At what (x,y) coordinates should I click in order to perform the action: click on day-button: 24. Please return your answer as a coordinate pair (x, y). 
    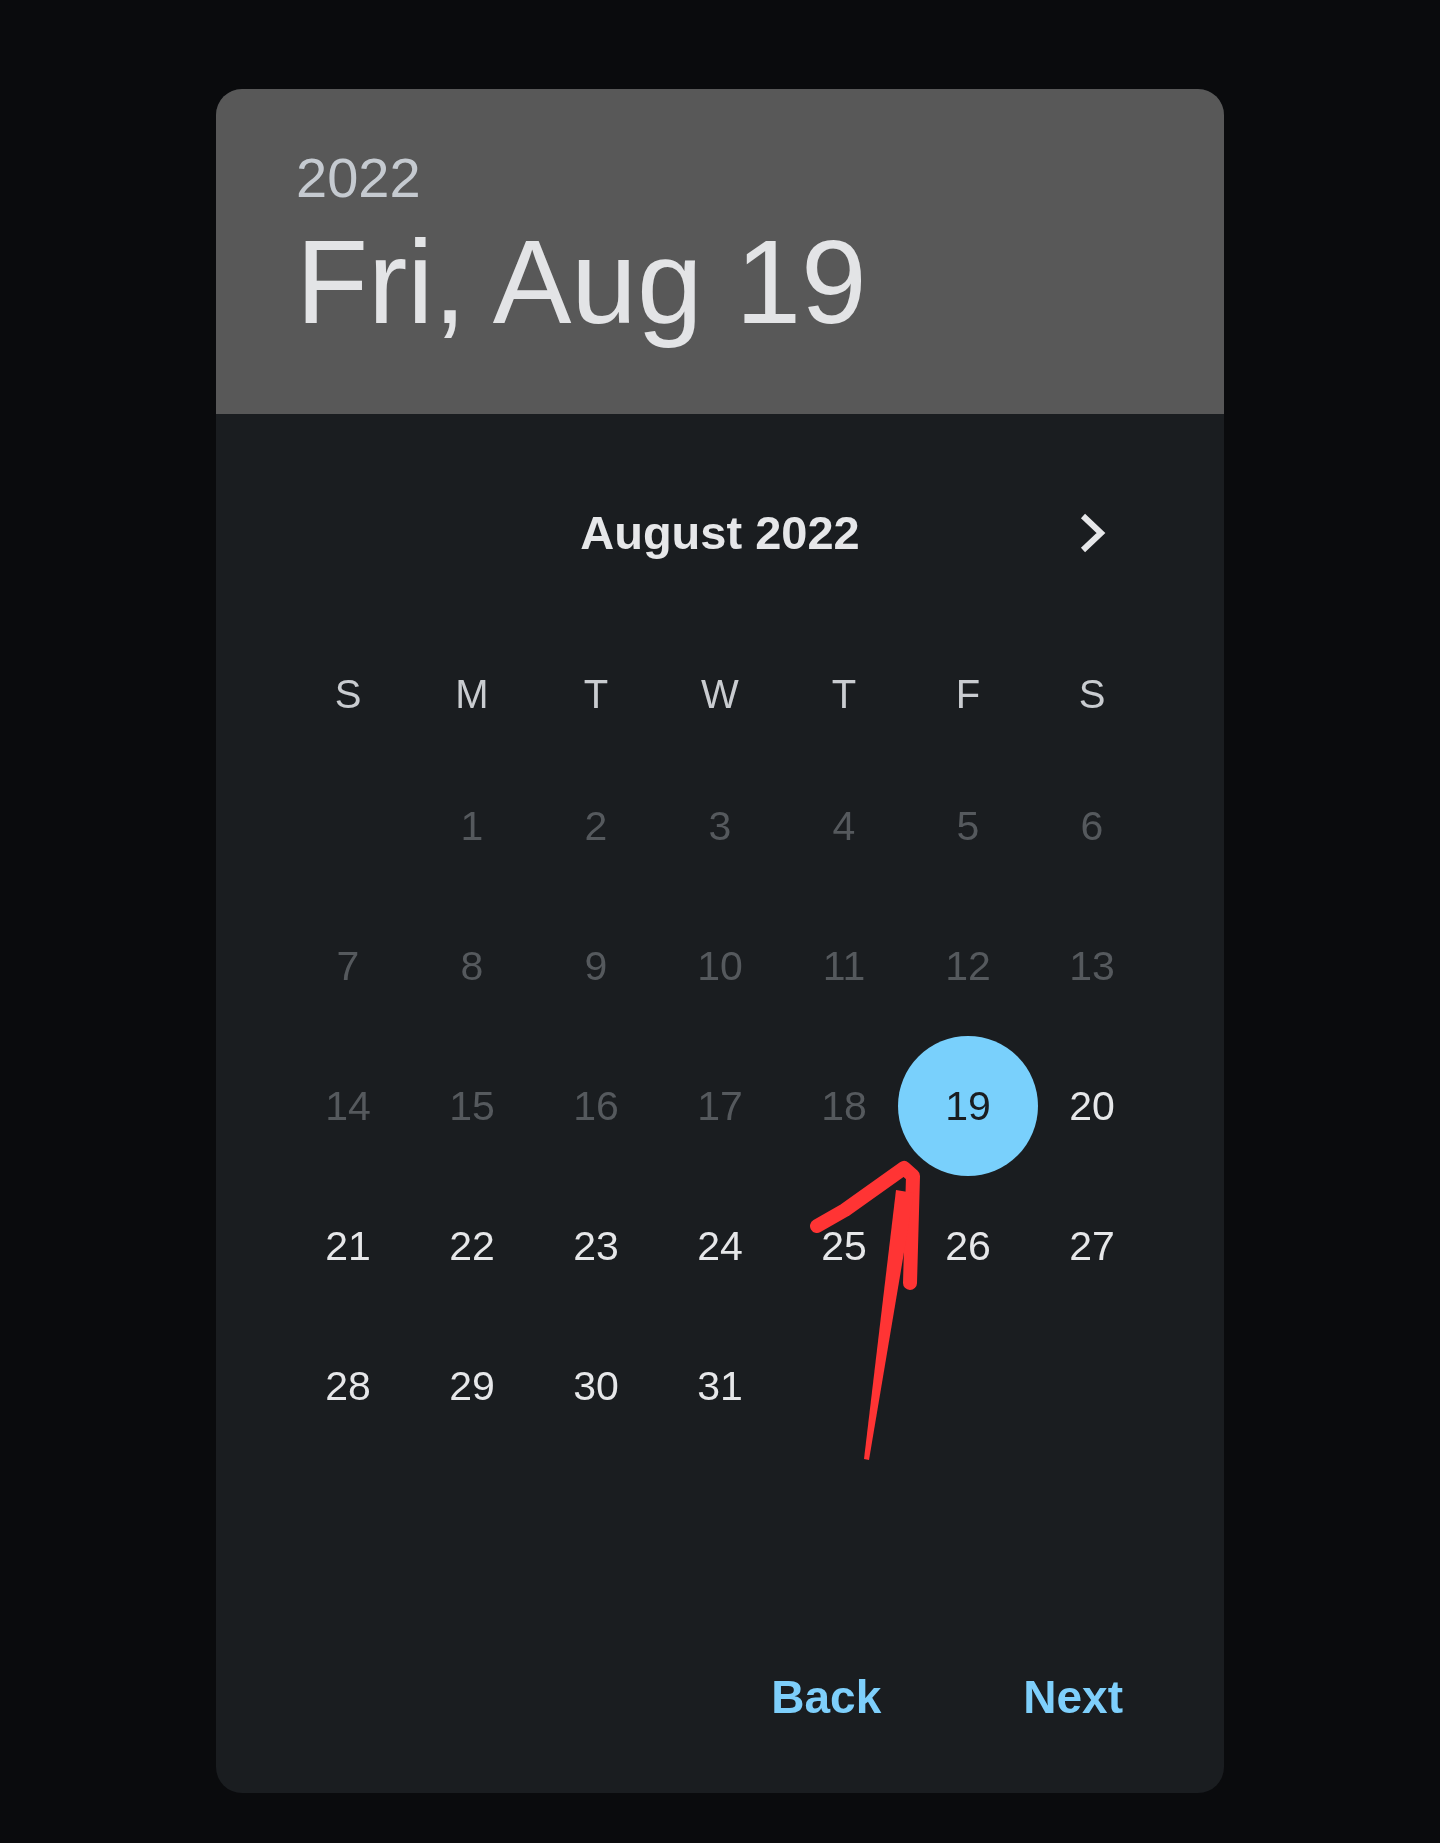
    Looking at the image, I should click on (720, 1246).